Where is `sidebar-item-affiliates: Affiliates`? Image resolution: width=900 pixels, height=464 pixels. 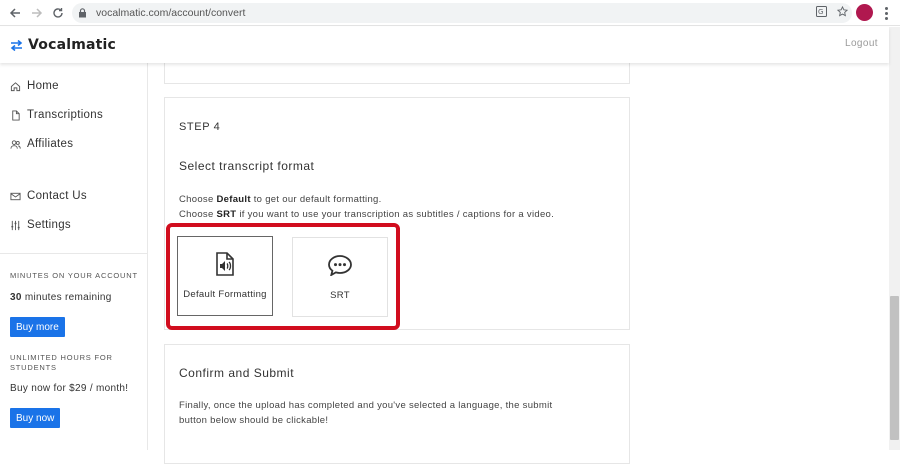 sidebar-item-affiliates: Affiliates is located at coordinates (41, 144).